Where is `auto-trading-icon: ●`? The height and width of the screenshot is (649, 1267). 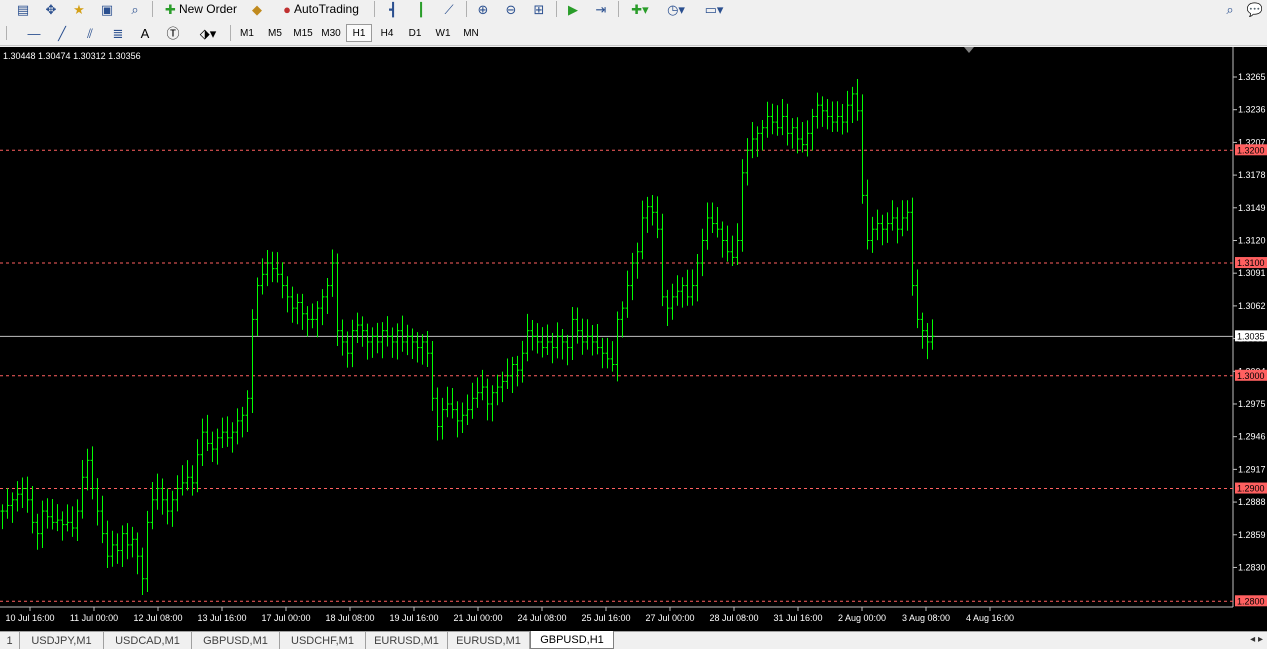 auto-trading-icon: ● is located at coordinates (287, 9).